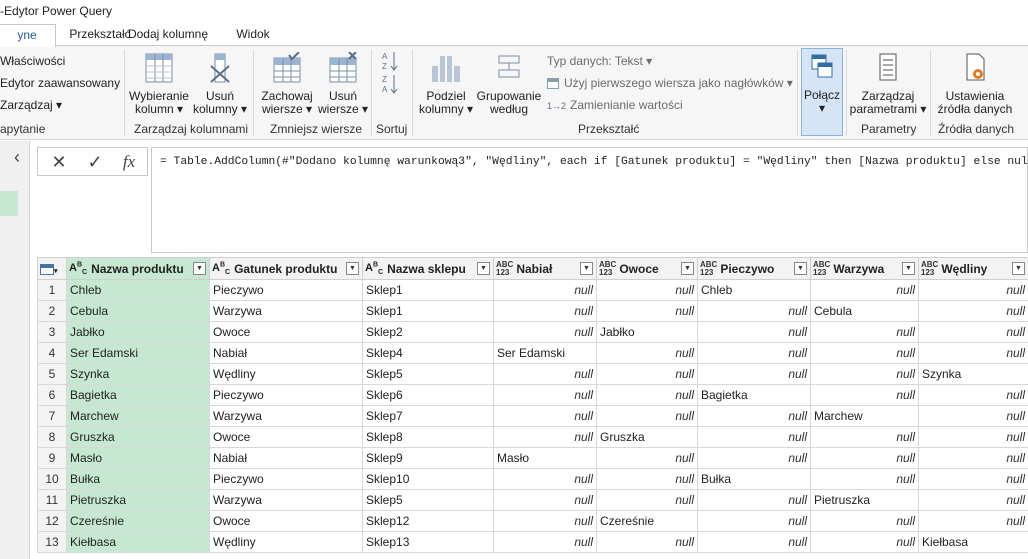  What do you see at coordinates (31, 105) in the screenshot?
I see `manage-button: Zarządzaj ▾` at bounding box center [31, 105].